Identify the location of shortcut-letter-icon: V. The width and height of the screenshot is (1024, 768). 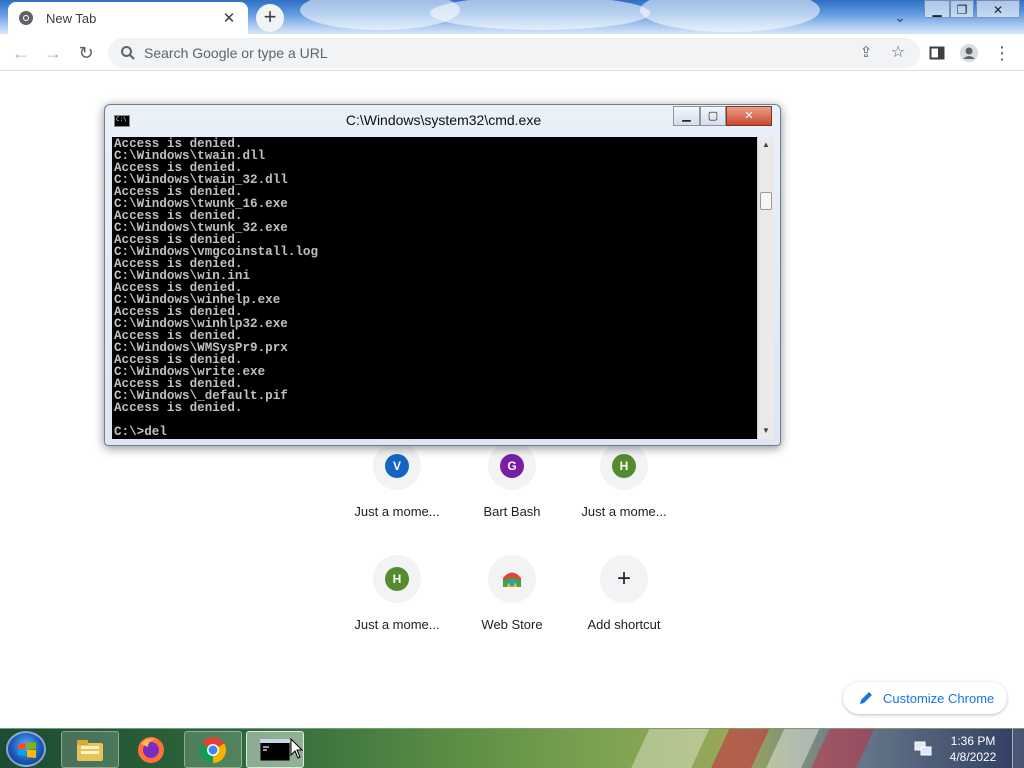
(397, 466).